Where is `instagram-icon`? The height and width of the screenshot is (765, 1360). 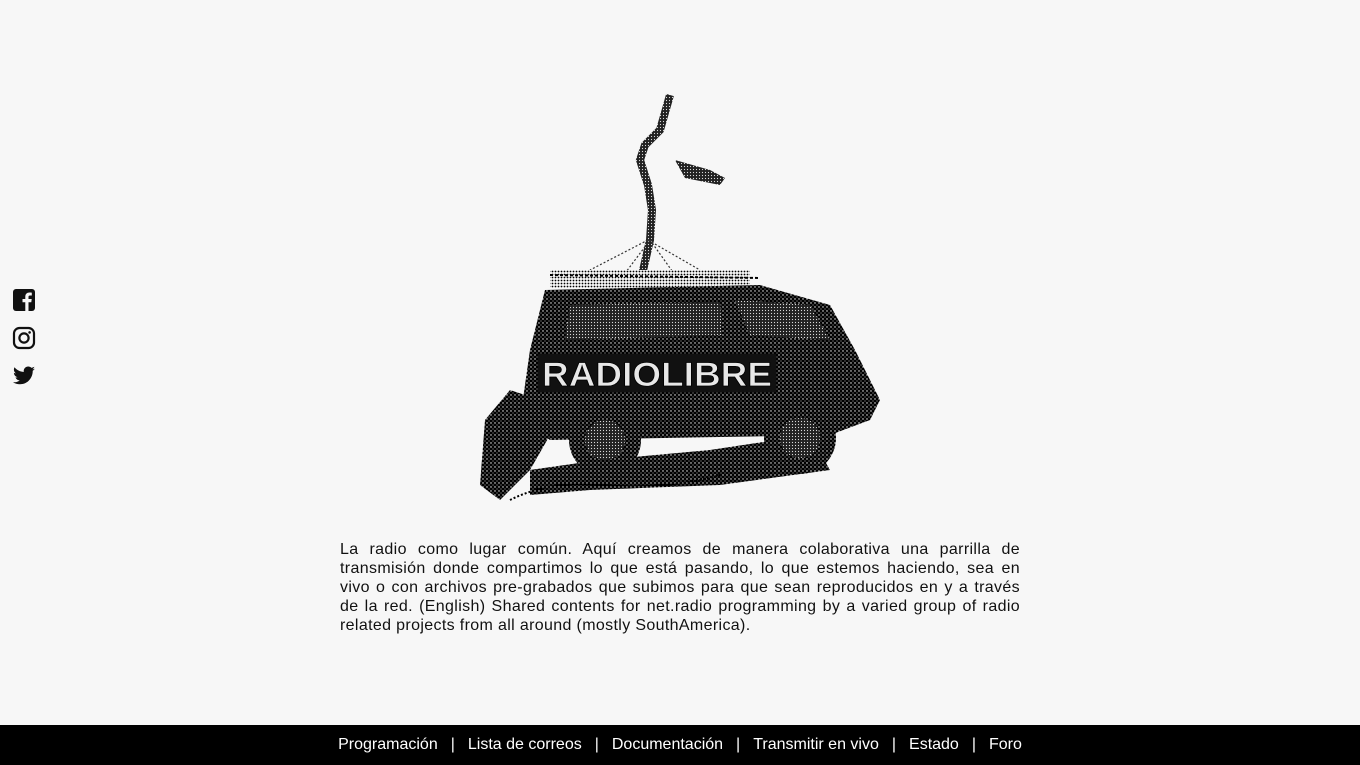
instagram-icon is located at coordinates (24, 338).